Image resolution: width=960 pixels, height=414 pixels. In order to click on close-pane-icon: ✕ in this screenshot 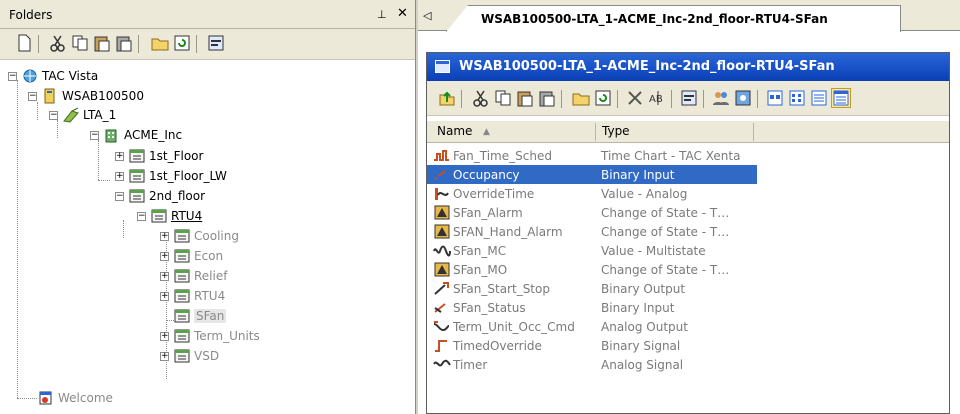, I will do `click(402, 13)`.